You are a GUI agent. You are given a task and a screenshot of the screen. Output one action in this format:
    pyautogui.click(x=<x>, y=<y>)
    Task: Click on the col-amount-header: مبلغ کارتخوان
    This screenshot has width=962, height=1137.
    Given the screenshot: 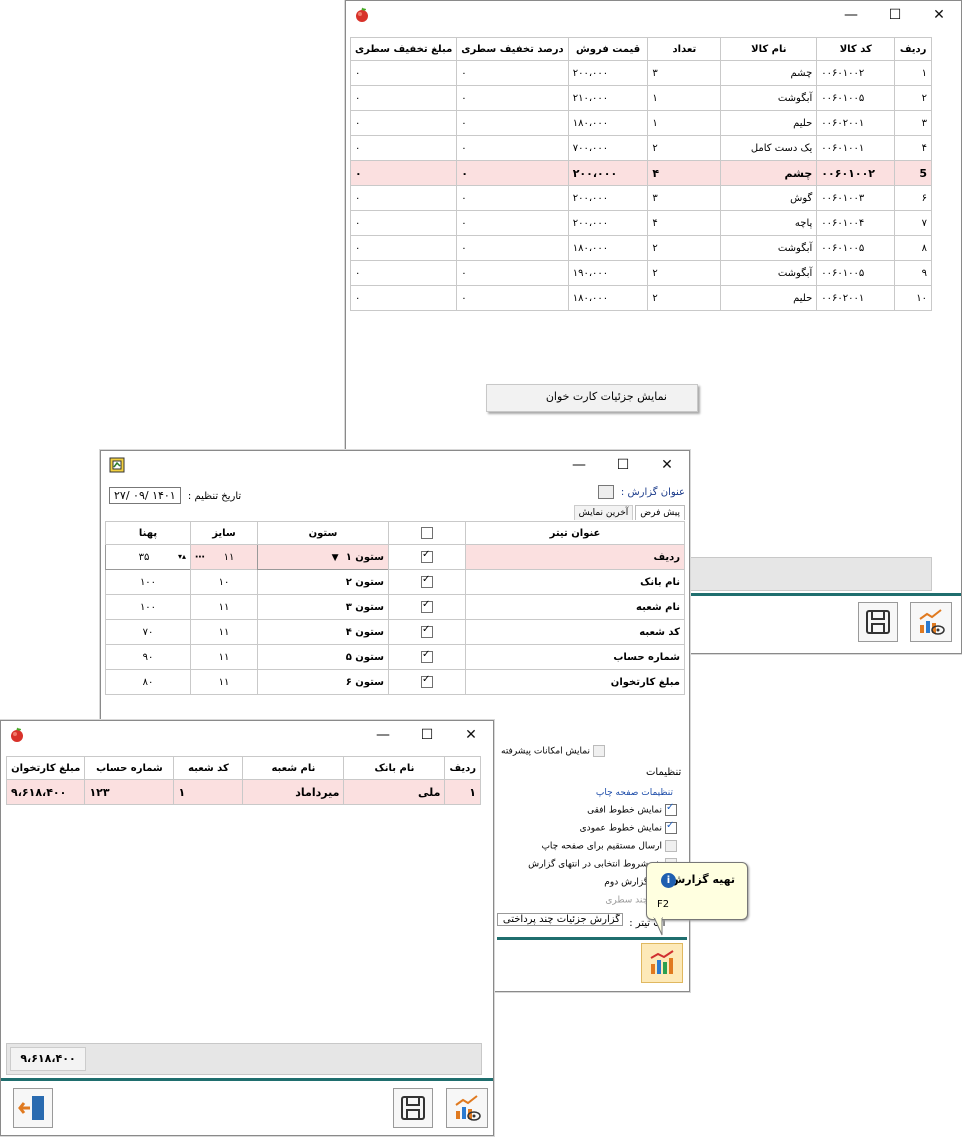 What is the action you would take?
    pyautogui.click(x=45, y=768)
    